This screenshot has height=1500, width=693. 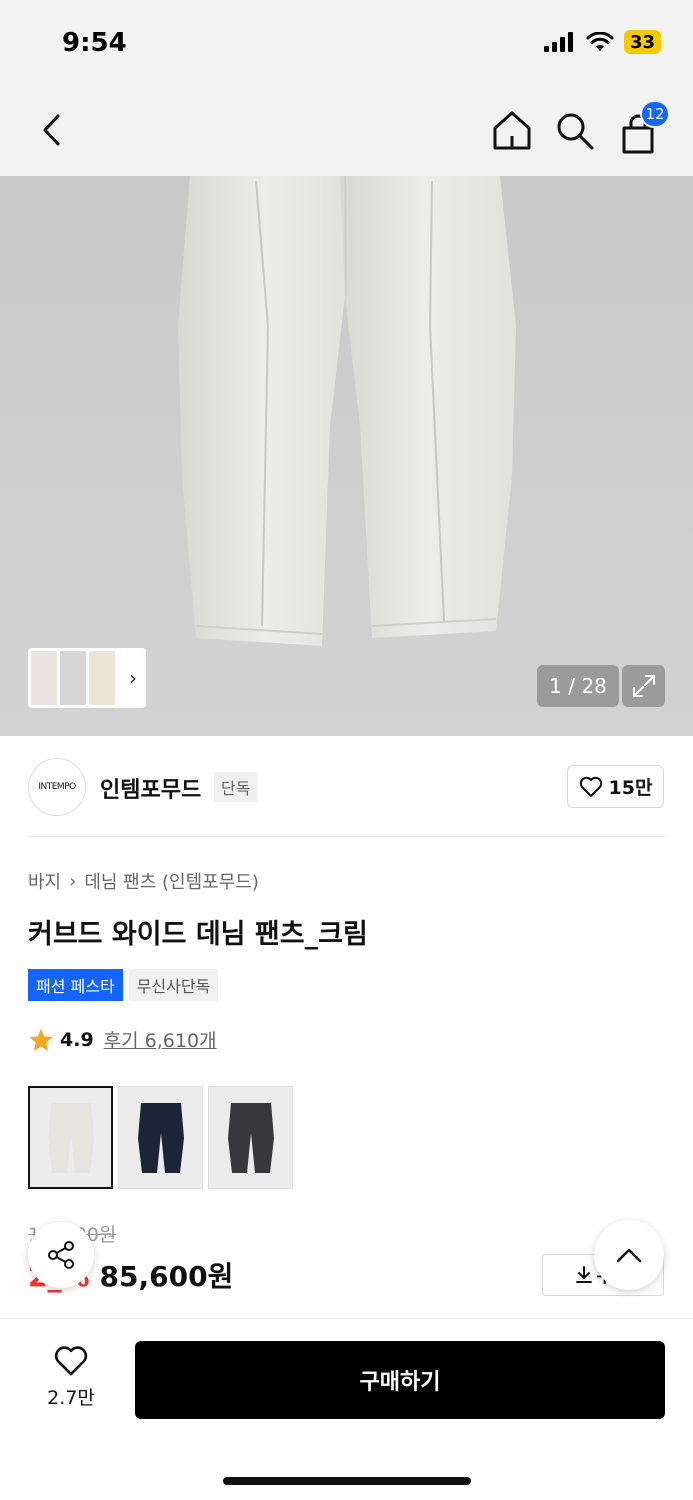 I want to click on nav-bar: 12, so click(x=346, y=132).